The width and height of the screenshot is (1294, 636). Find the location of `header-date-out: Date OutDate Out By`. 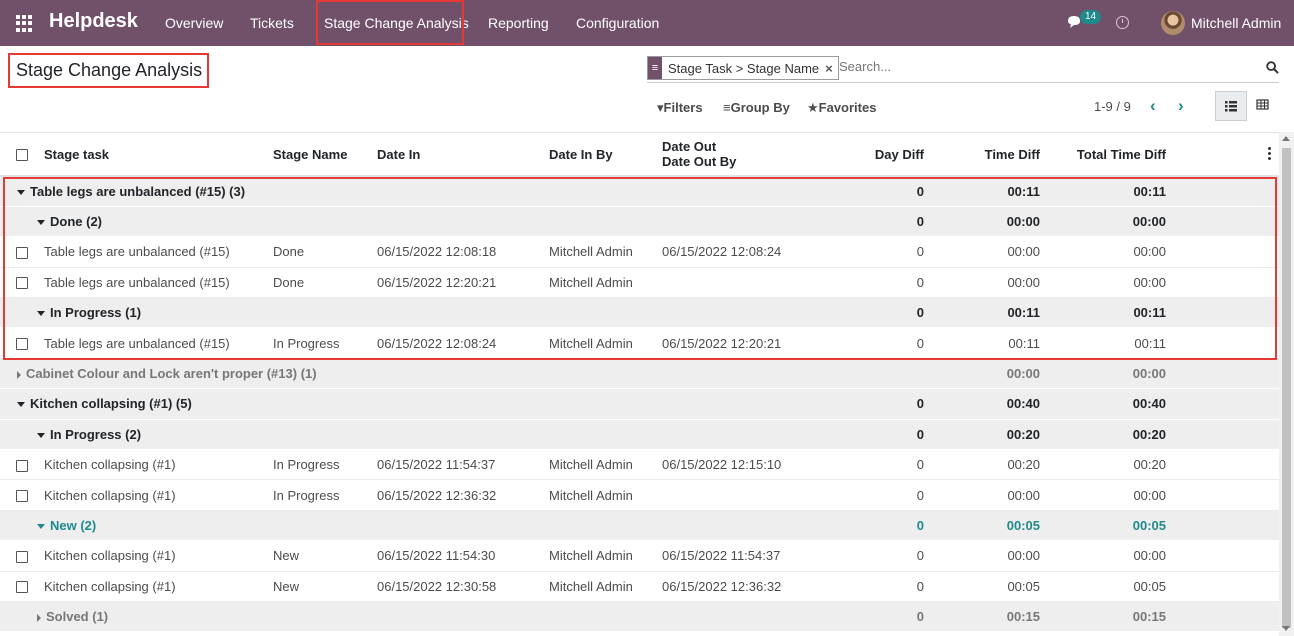

header-date-out: Date OutDate Out By is located at coordinates (748, 155).